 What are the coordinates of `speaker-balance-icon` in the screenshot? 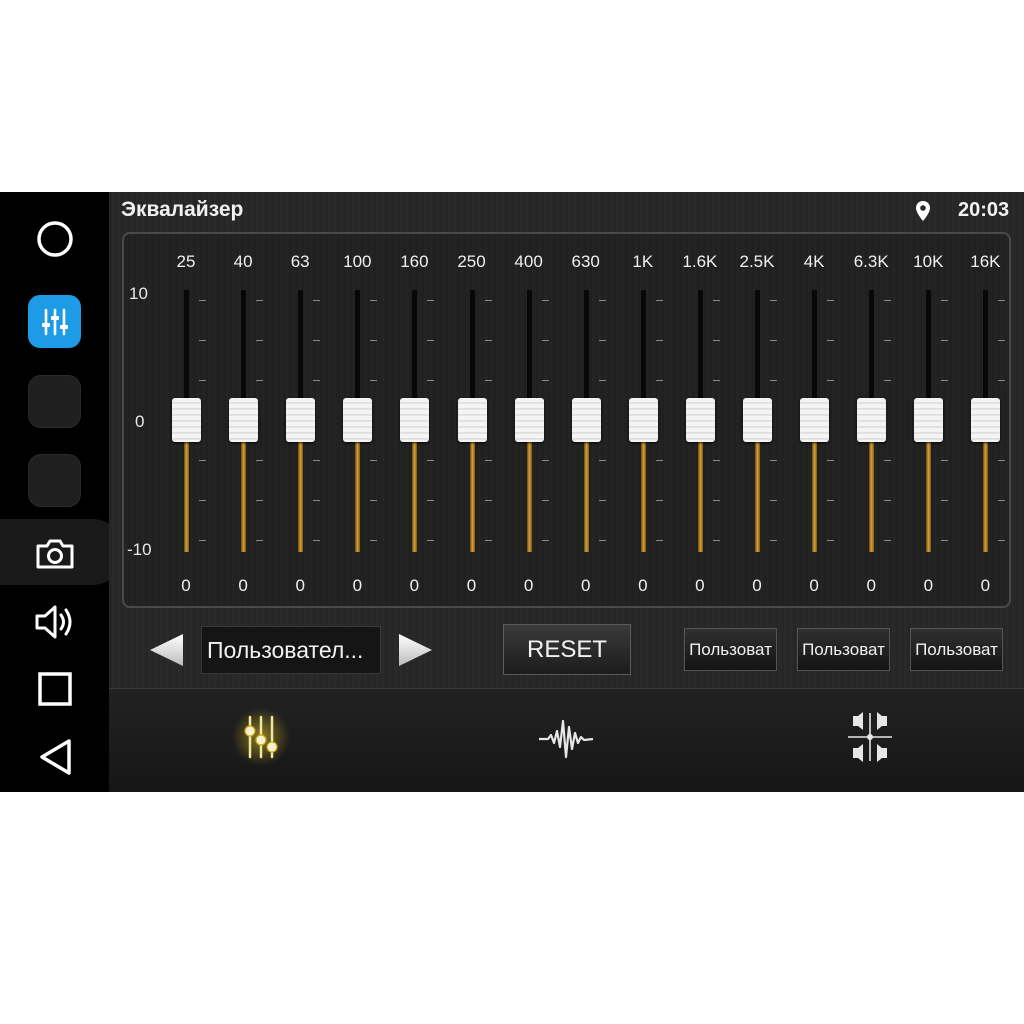 It's located at (870, 737).